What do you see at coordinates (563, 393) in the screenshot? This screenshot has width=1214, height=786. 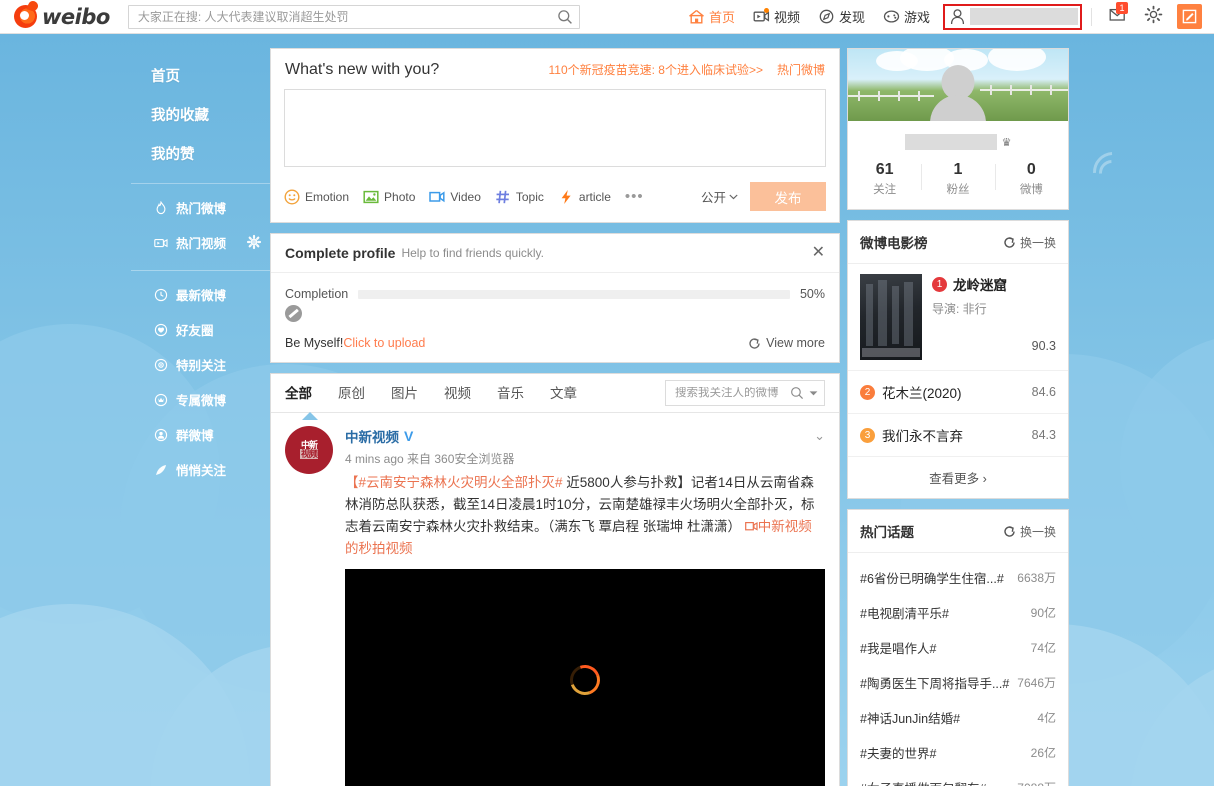 I see `tab-article: 文章` at bounding box center [563, 393].